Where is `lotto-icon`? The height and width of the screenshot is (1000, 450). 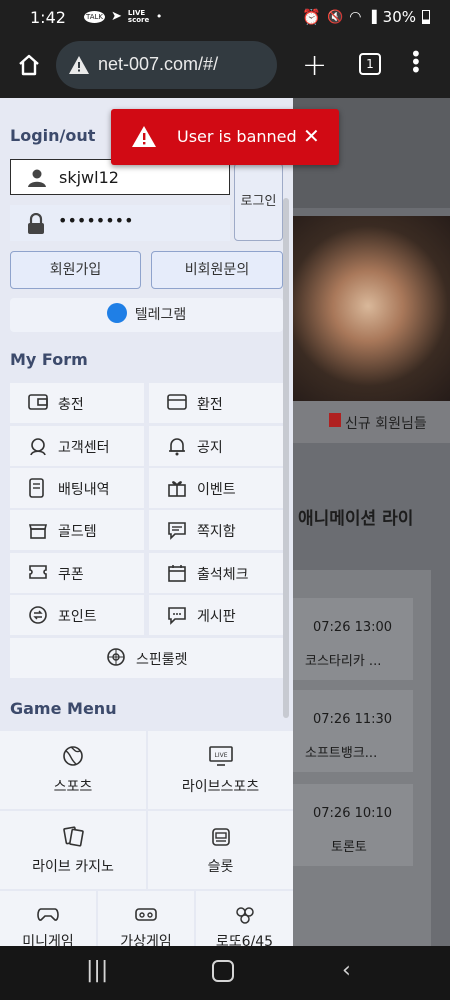
lotto-icon is located at coordinates (244, 917).